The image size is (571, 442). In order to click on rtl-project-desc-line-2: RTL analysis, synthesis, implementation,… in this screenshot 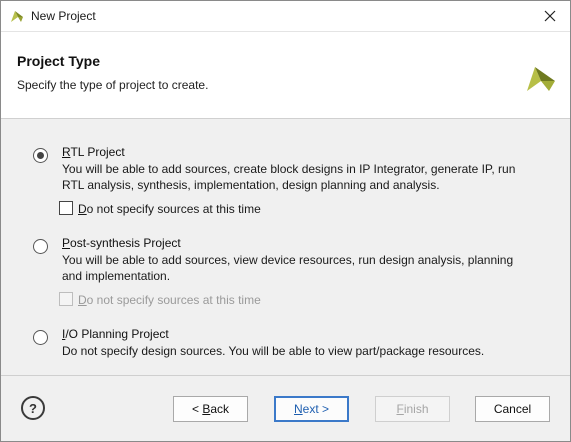, I will do `click(251, 185)`.